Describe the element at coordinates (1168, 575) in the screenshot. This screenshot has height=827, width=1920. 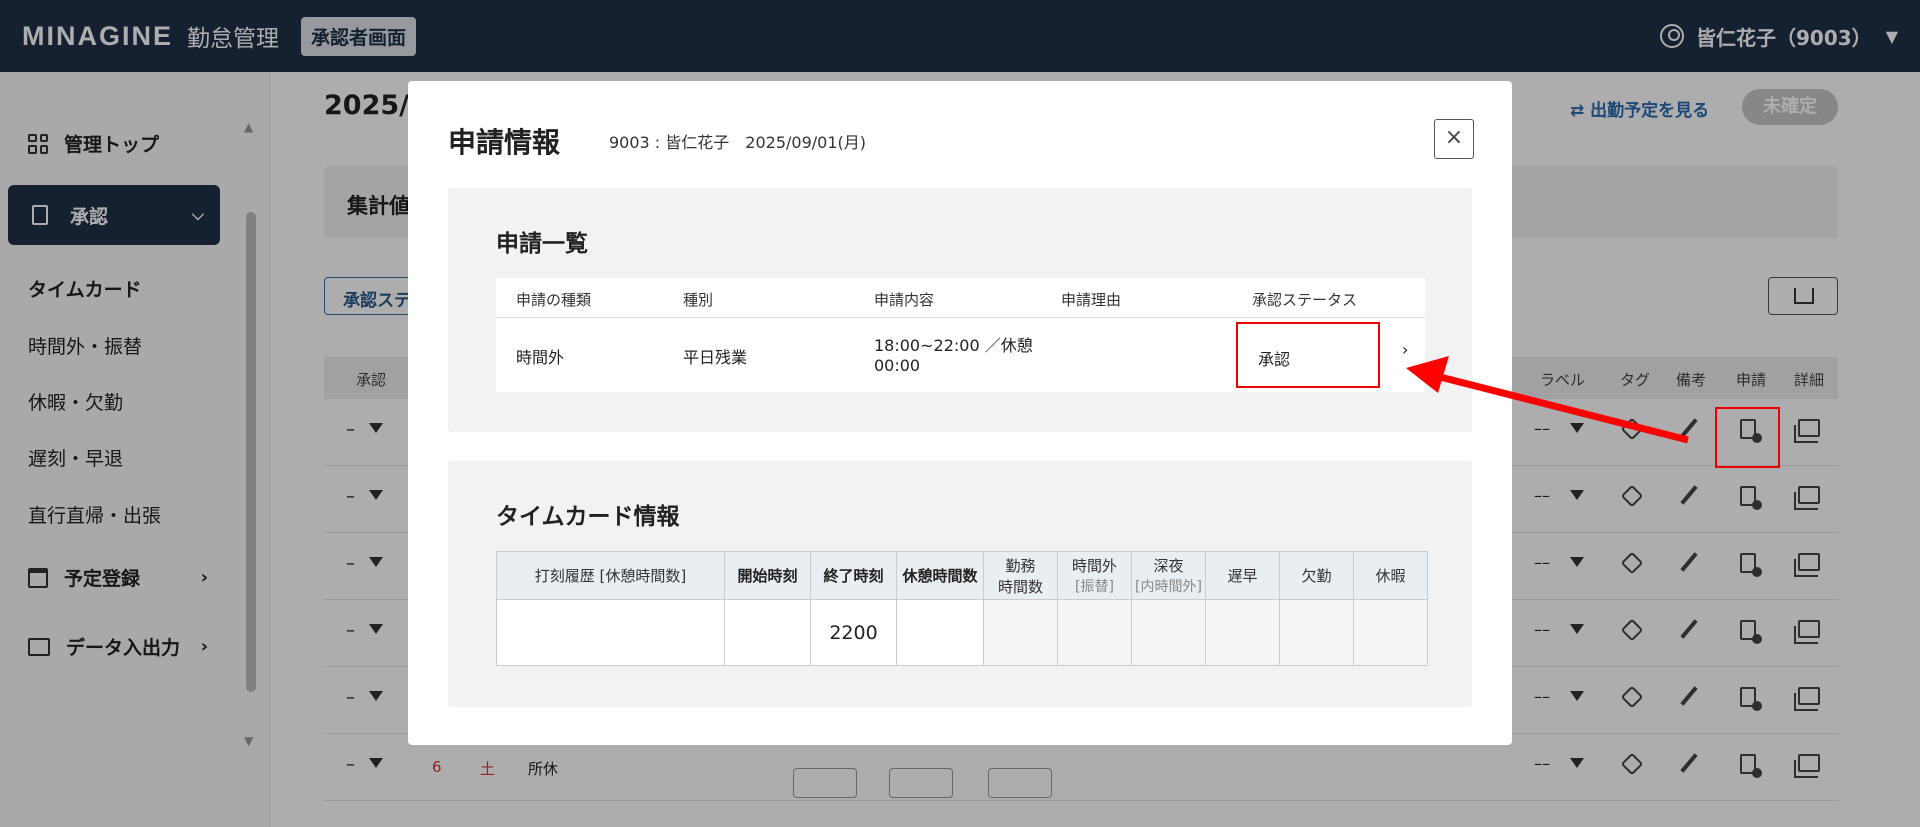
I see `col-night: 深夜 [内時間外]` at that location.